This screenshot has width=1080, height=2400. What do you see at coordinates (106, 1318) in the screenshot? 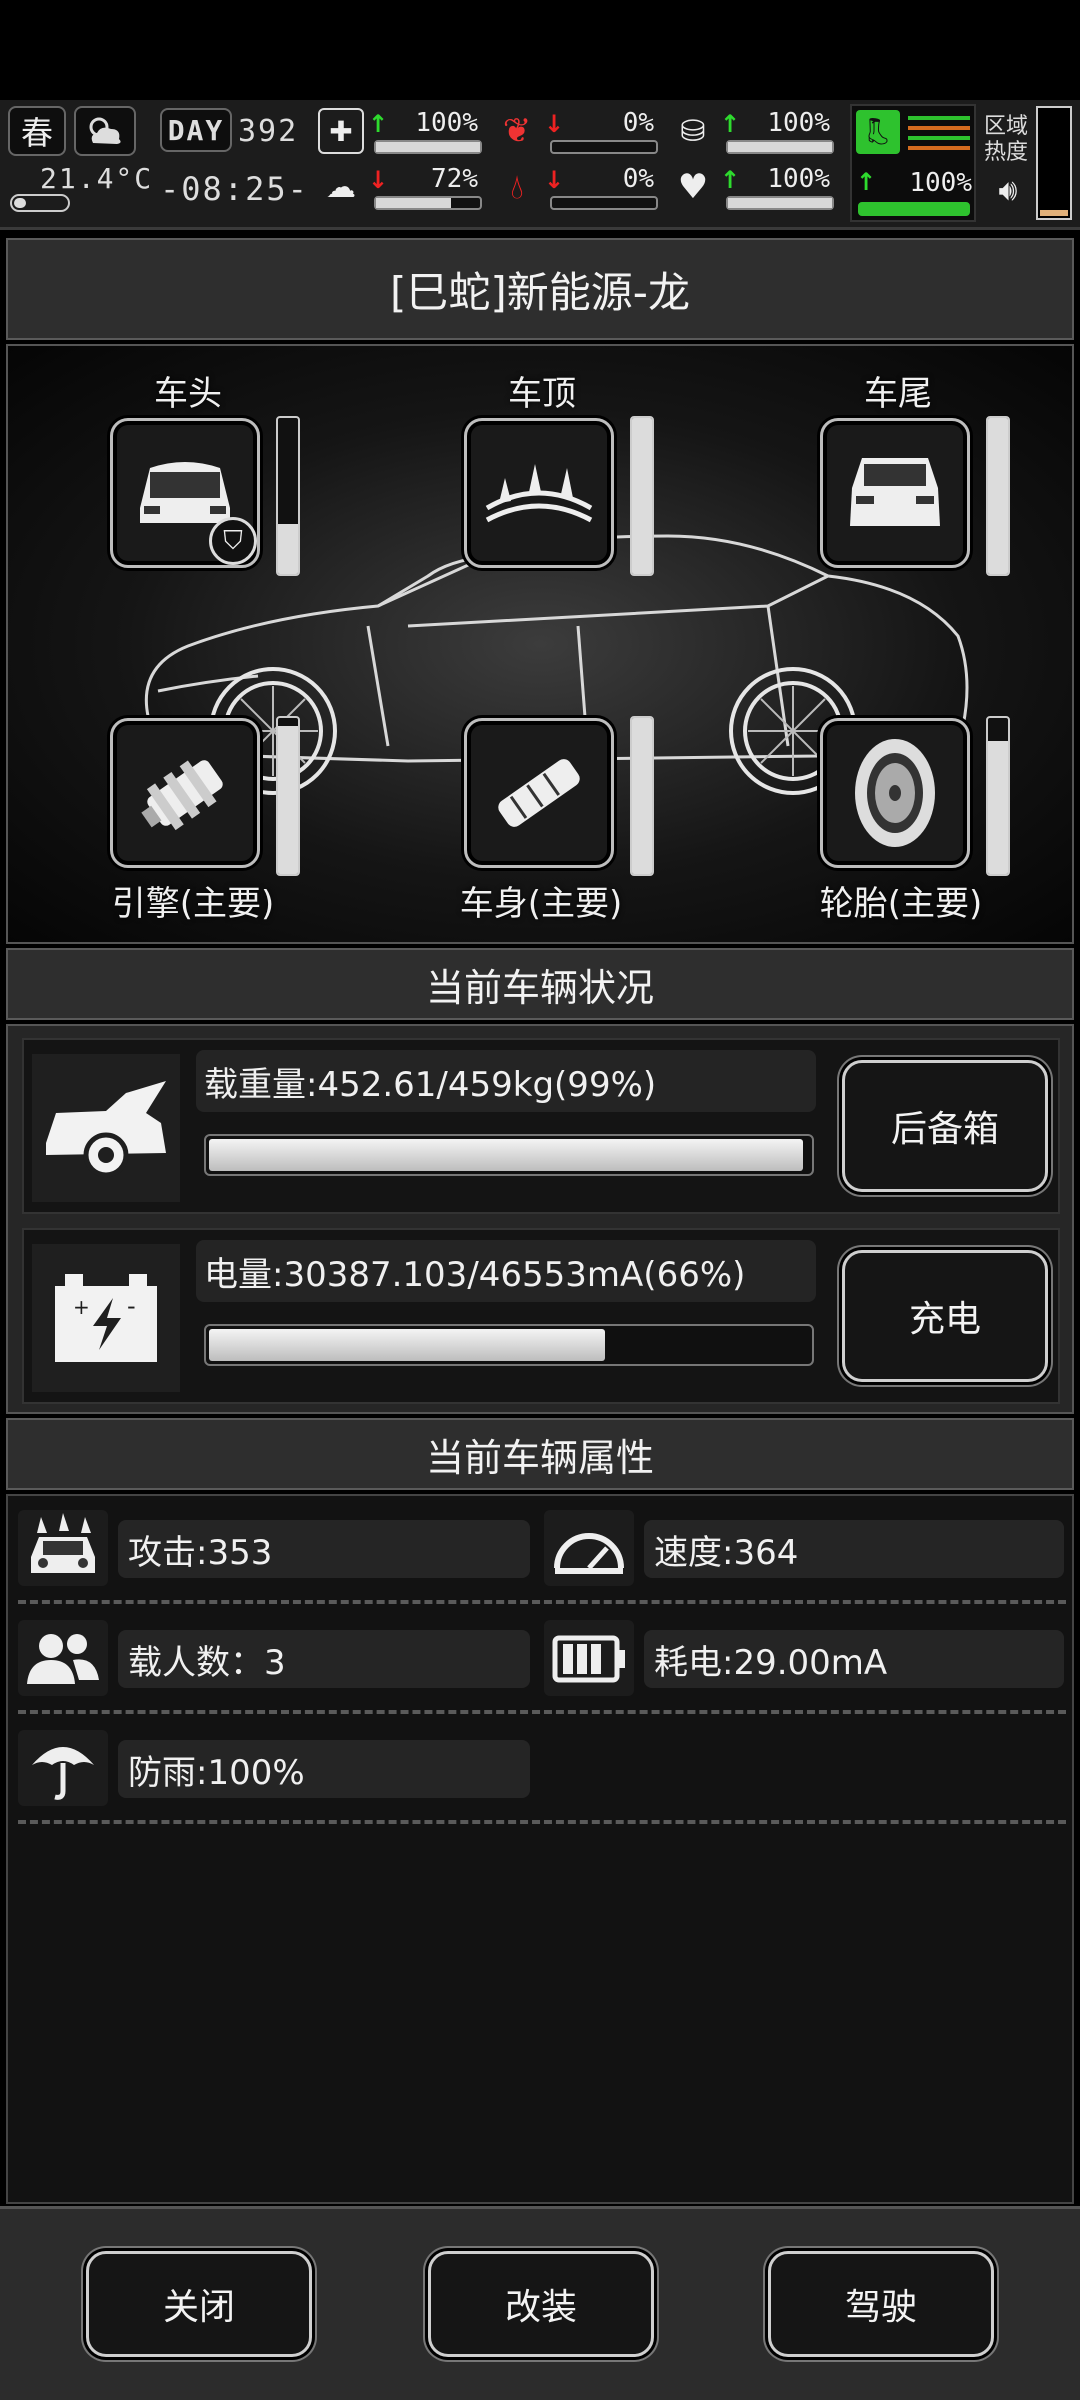
I see `battery-icon: + -` at bounding box center [106, 1318].